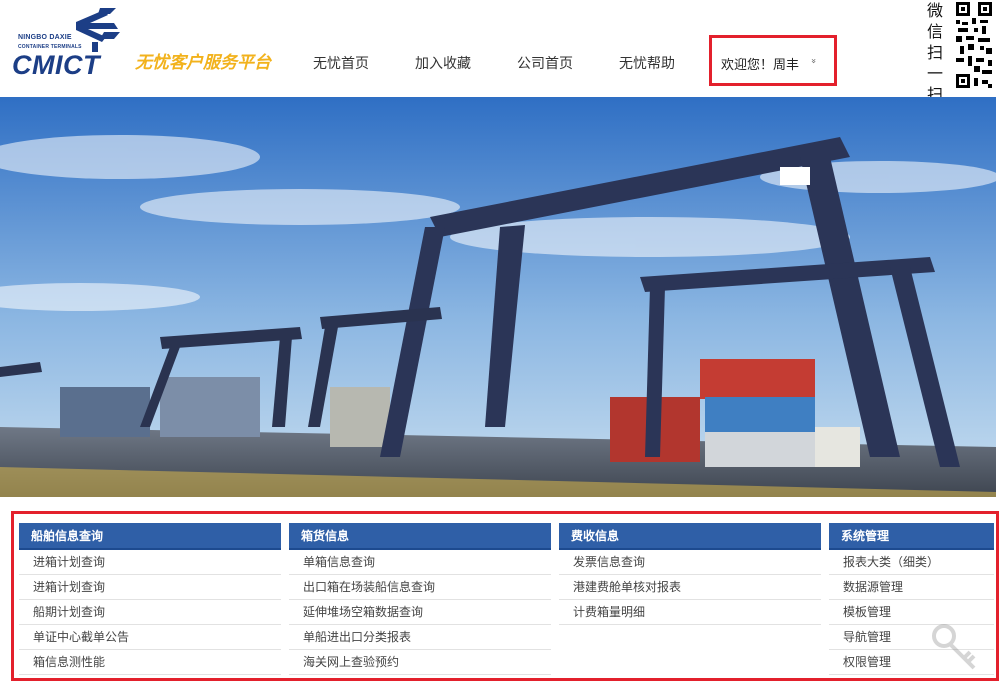 This screenshot has width=1004, height=686. Describe the element at coordinates (150, 536) in the screenshot. I see `menu-column-title: 船舶信息查询` at that location.